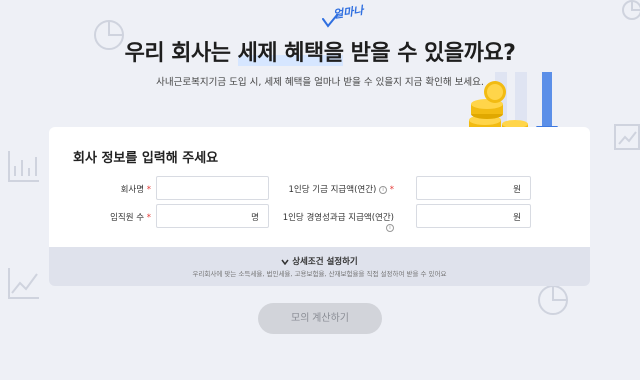  What do you see at coordinates (627, 137) in the screenshot?
I see `trend-chart-icon` at bounding box center [627, 137].